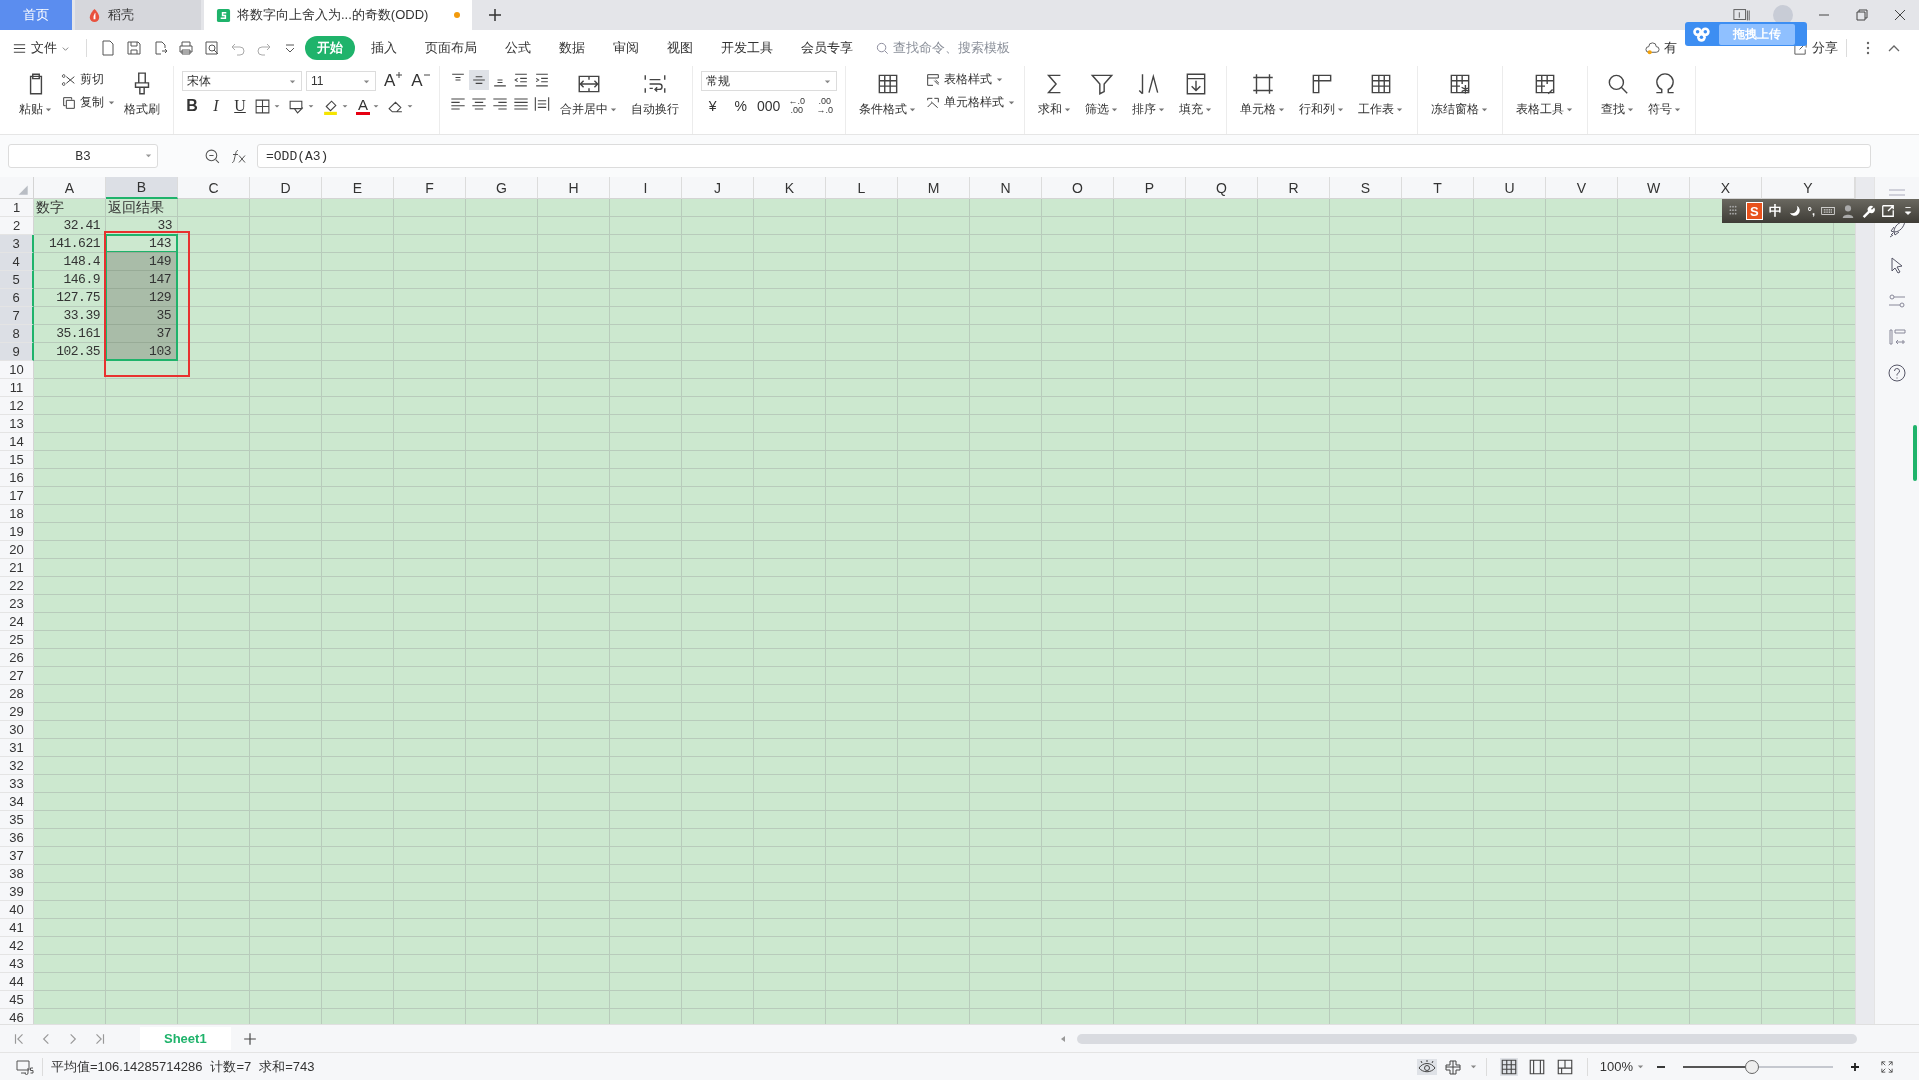 This screenshot has height=1080, width=1919. Describe the element at coordinates (216, 106) in the screenshot. I see `font-style-button: I` at that location.